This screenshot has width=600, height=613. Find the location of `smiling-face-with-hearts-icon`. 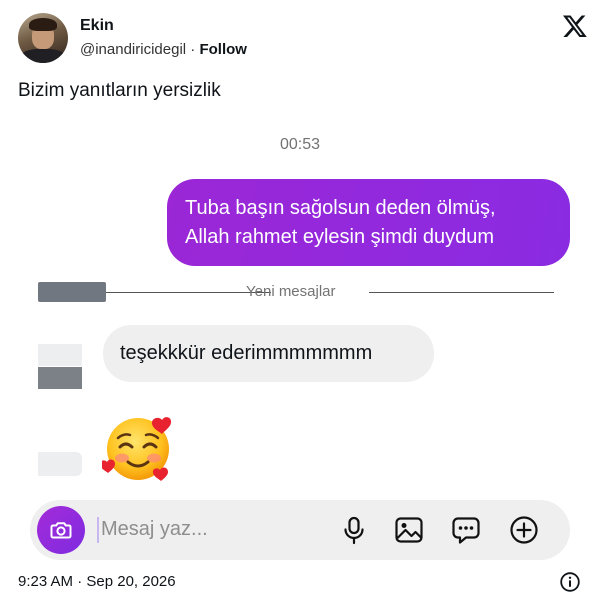

smiling-face-with-hearts-icon is located at coordinates (139, 448).